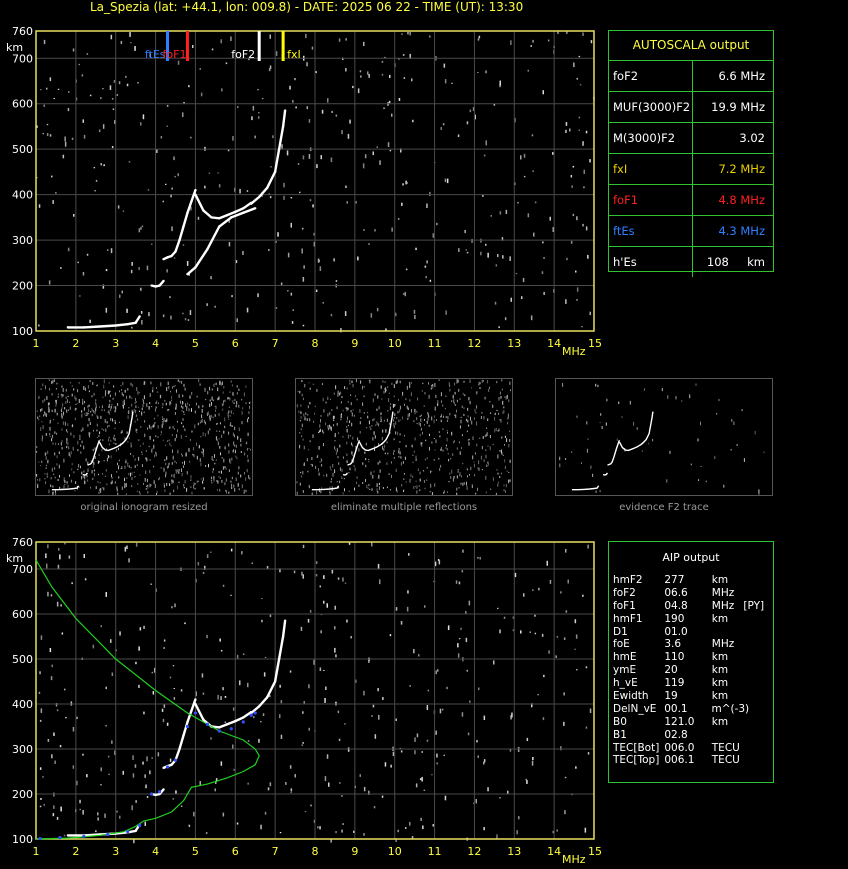 The image size is (848, 869). Describe the element at coordinates (115, 851) in the screenshot. I see `x-tick-label: 3` at that location.